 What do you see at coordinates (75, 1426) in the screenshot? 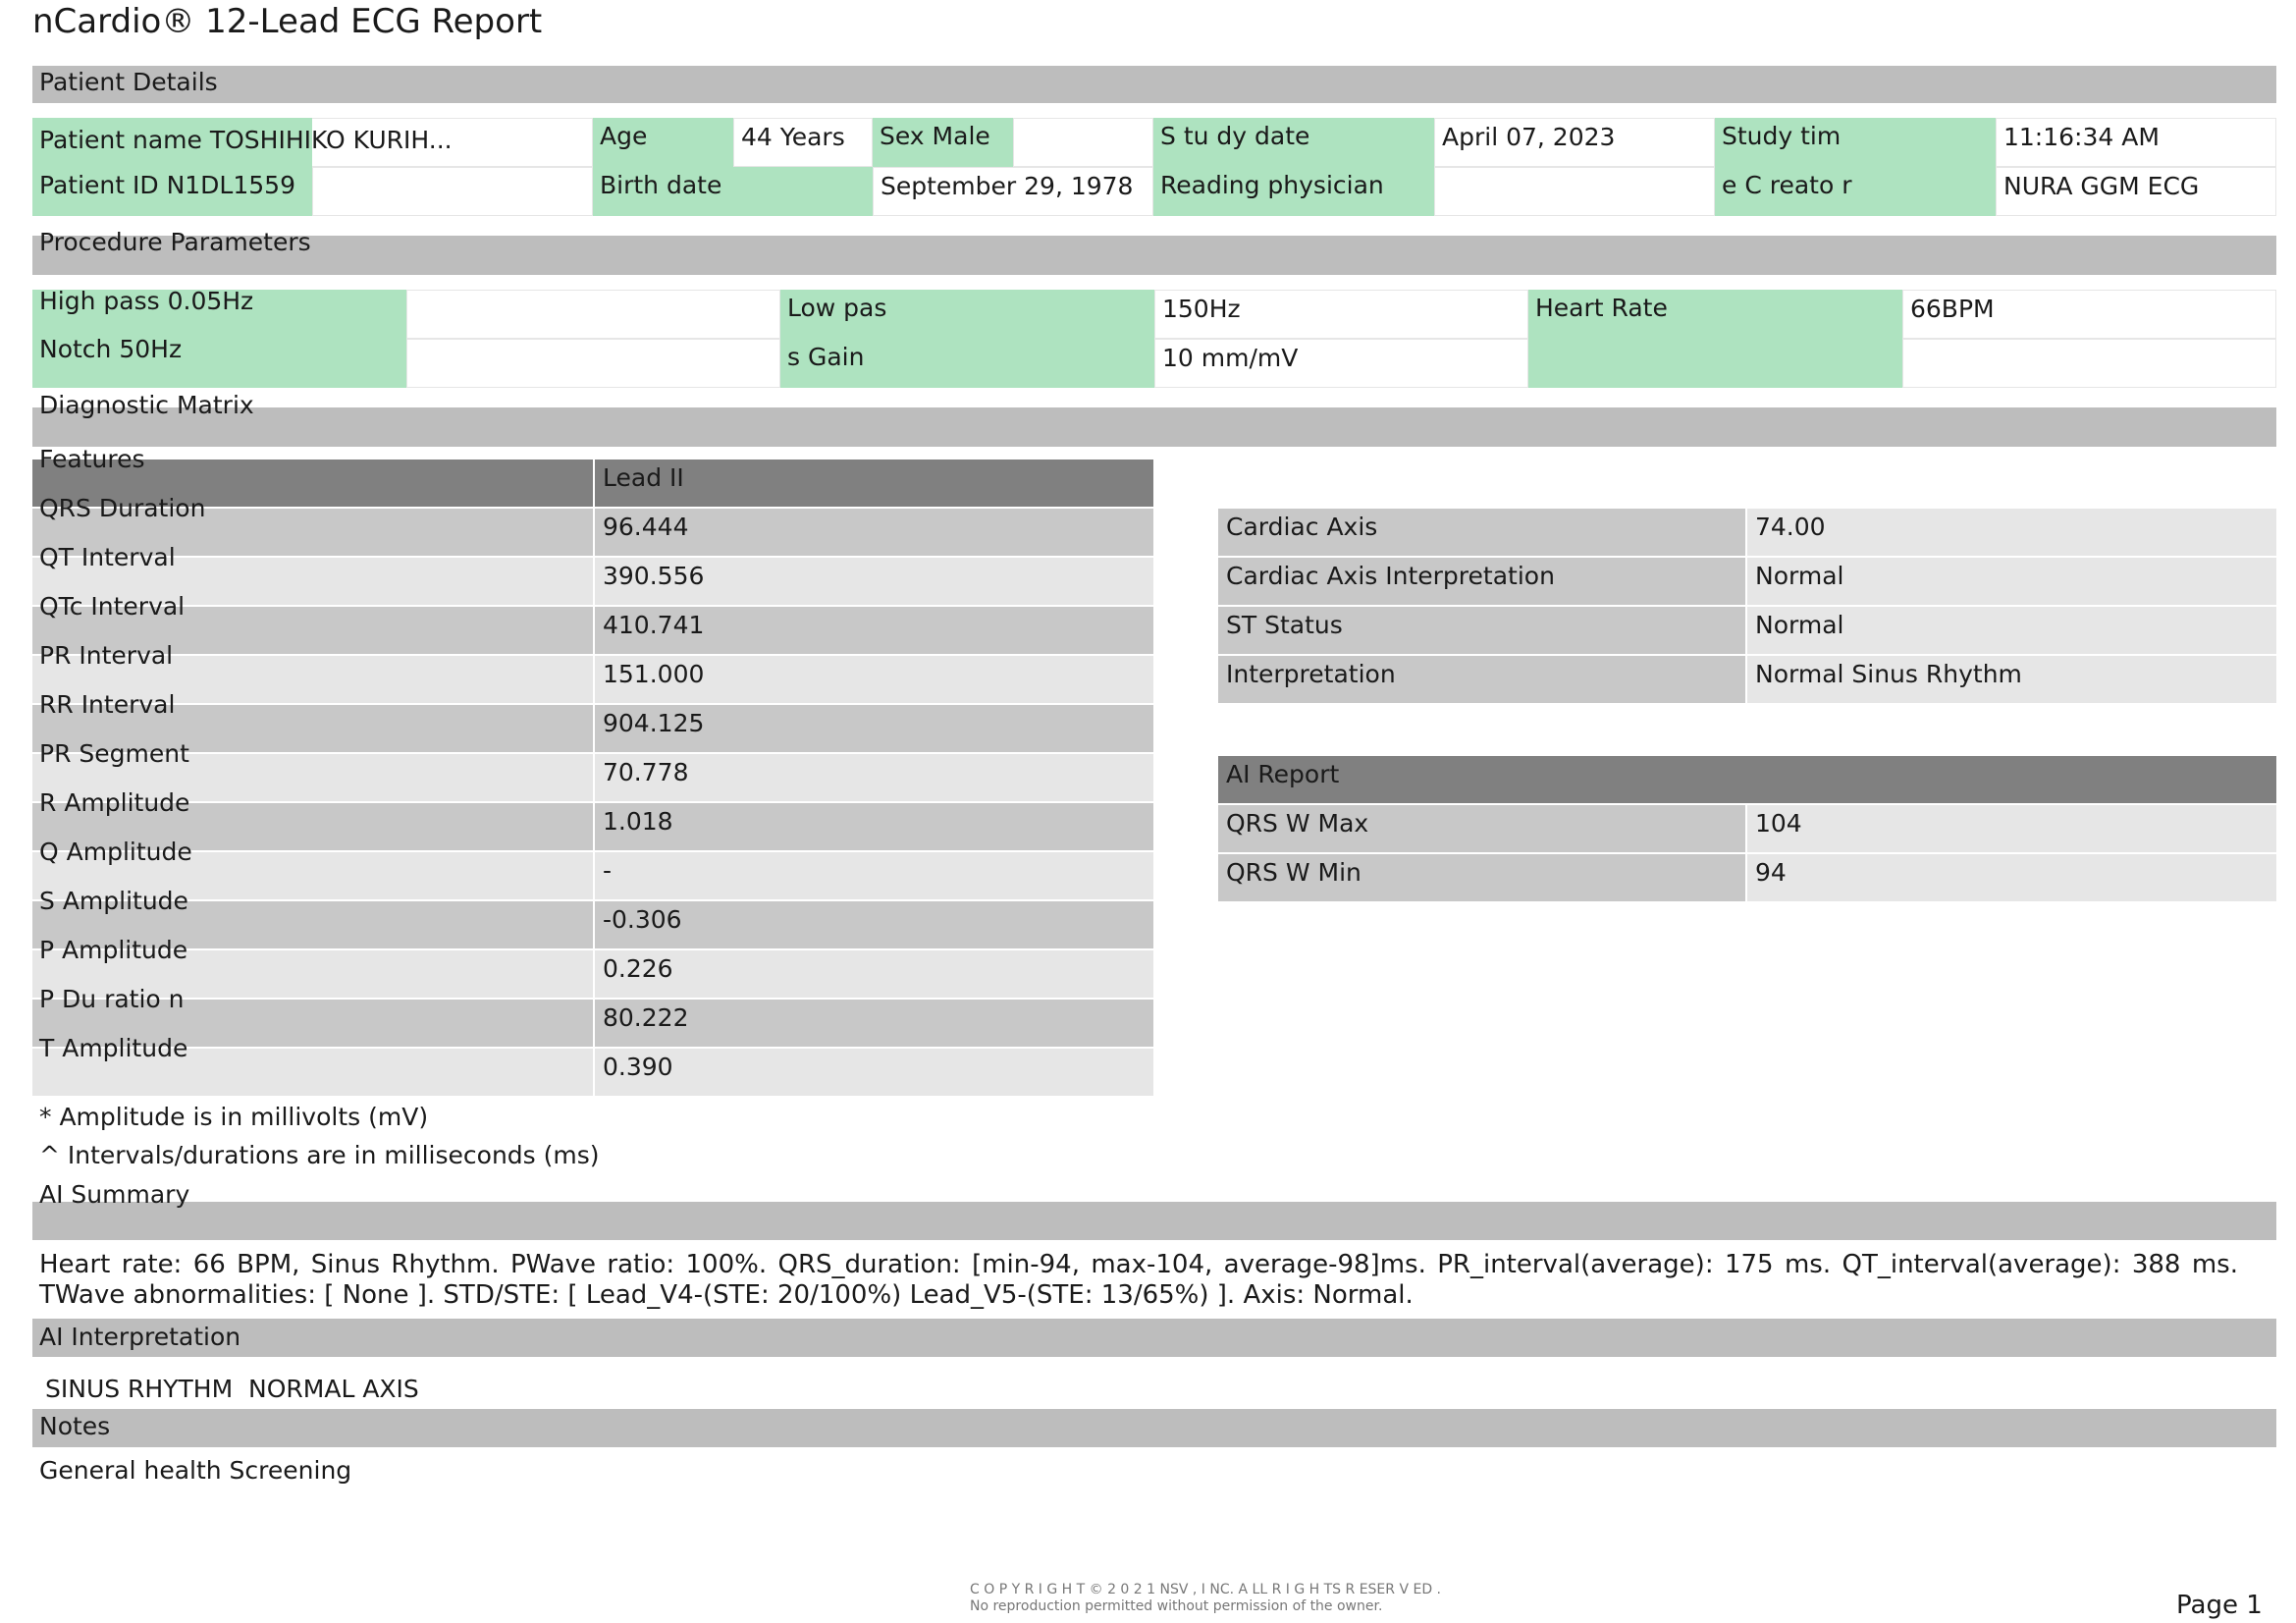
I see `notes-title: Notes` at bounding box center [75, 1426].